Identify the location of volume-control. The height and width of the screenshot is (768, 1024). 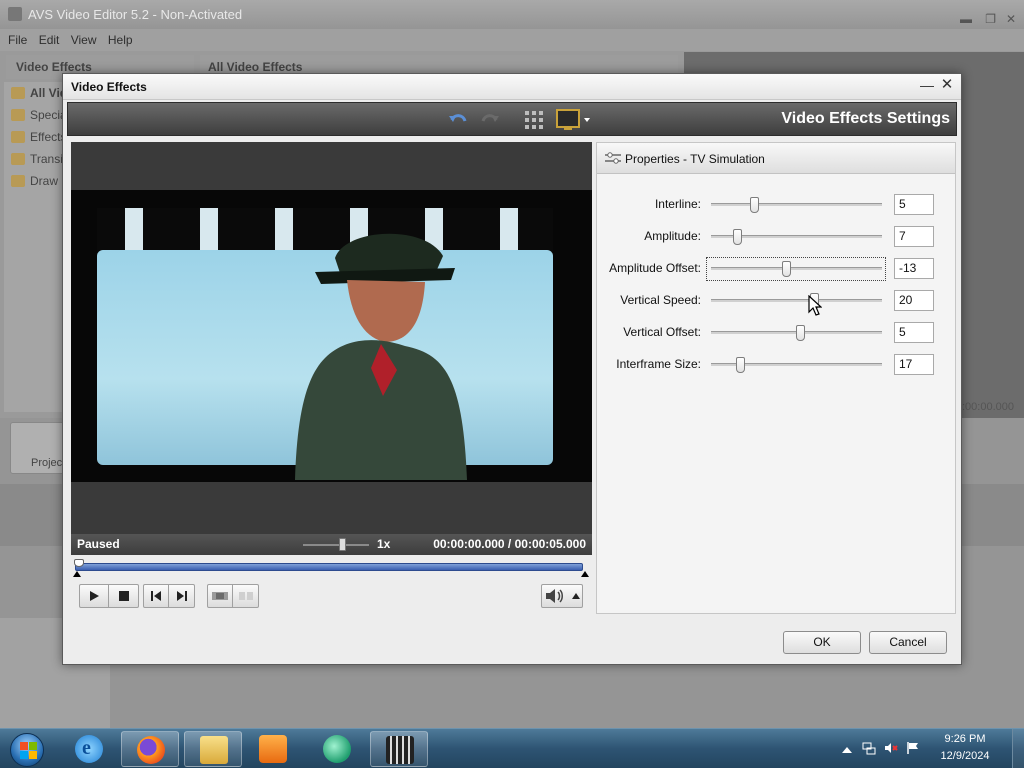
(562, 596).